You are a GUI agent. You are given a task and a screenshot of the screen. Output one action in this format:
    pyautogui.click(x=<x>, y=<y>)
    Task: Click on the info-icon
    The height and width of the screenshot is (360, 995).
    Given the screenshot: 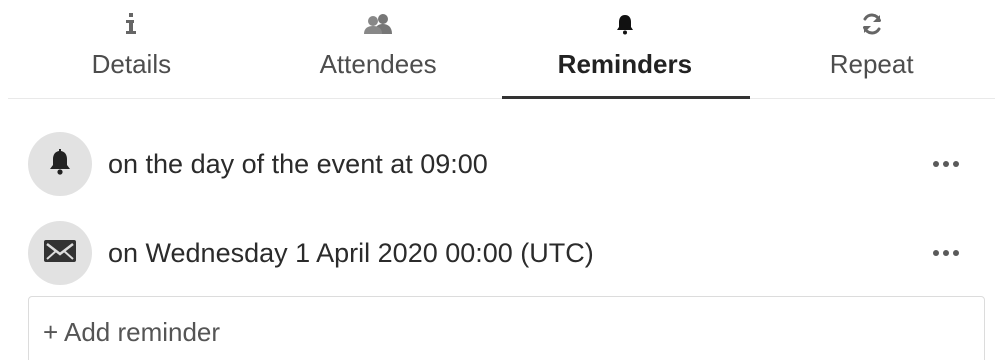 What is the action you would take?
    pyautogui.click(x=131, y=24)
    